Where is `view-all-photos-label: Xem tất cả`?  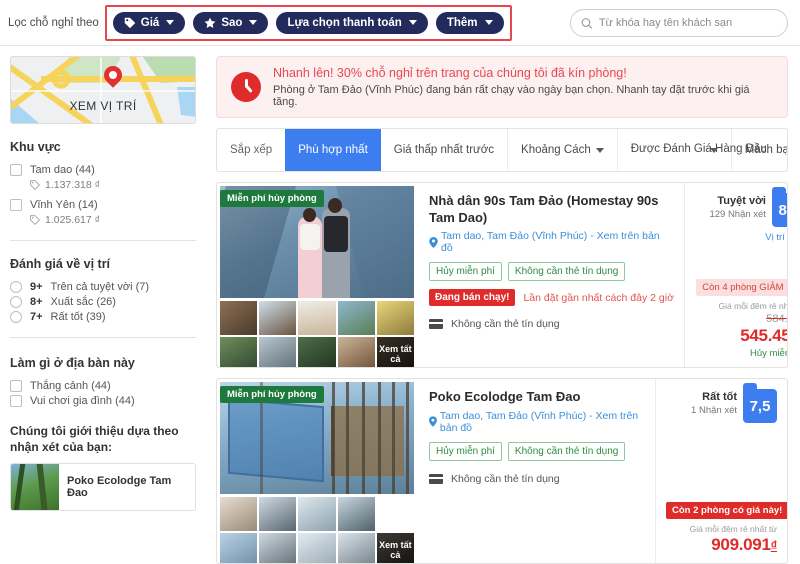
view-all-photos-label: Xem tất cả is located at coordinates (395, 352).